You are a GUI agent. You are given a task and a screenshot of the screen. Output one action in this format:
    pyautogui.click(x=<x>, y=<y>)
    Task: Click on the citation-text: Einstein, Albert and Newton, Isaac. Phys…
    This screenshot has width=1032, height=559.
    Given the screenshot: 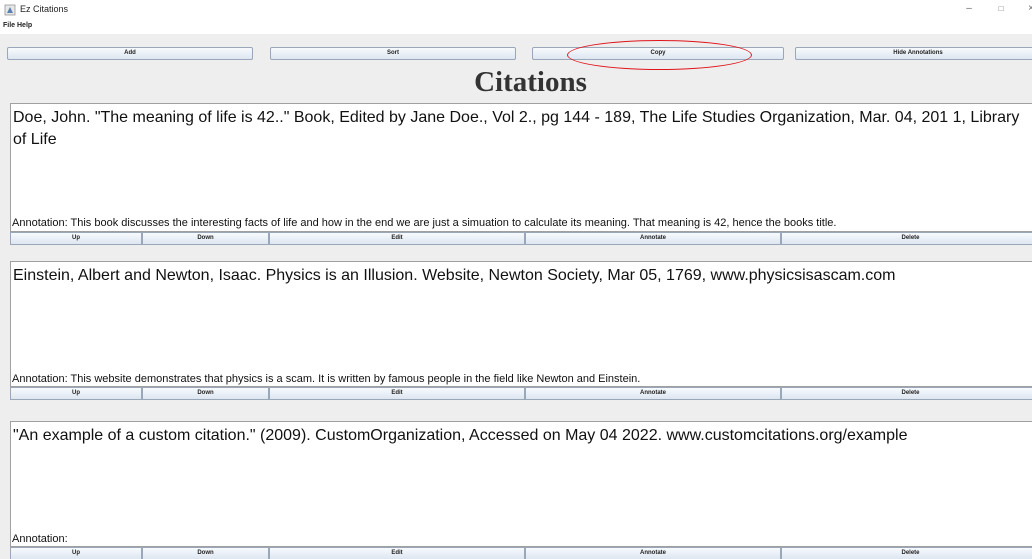 What is the action you would take?
    pyautogui.click(x=454, y=275)
    